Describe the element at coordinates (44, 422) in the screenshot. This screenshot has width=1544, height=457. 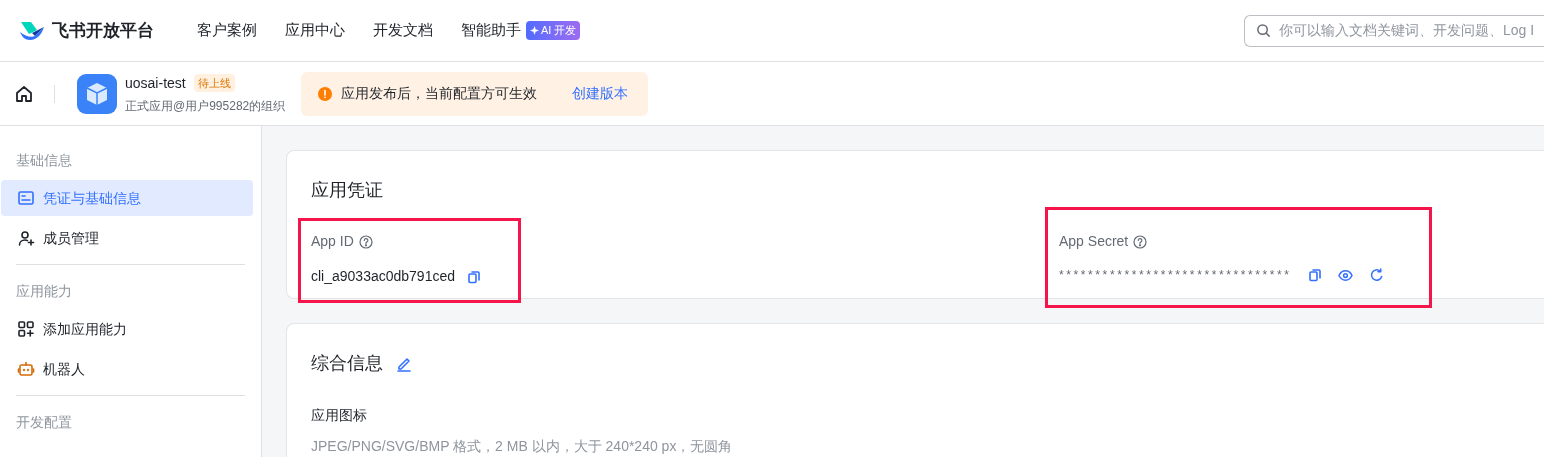
I see `sidebar-group-title: 开发配置` at that location.